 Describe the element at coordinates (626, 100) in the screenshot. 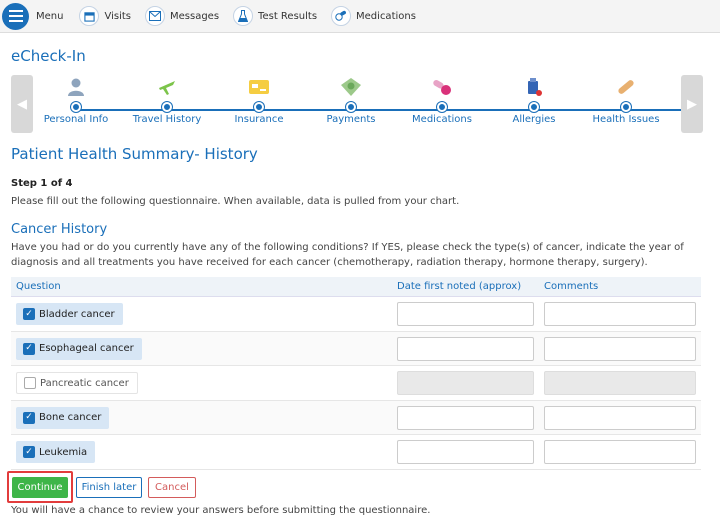

I see `step-health-issues: Health Issues` at that location.